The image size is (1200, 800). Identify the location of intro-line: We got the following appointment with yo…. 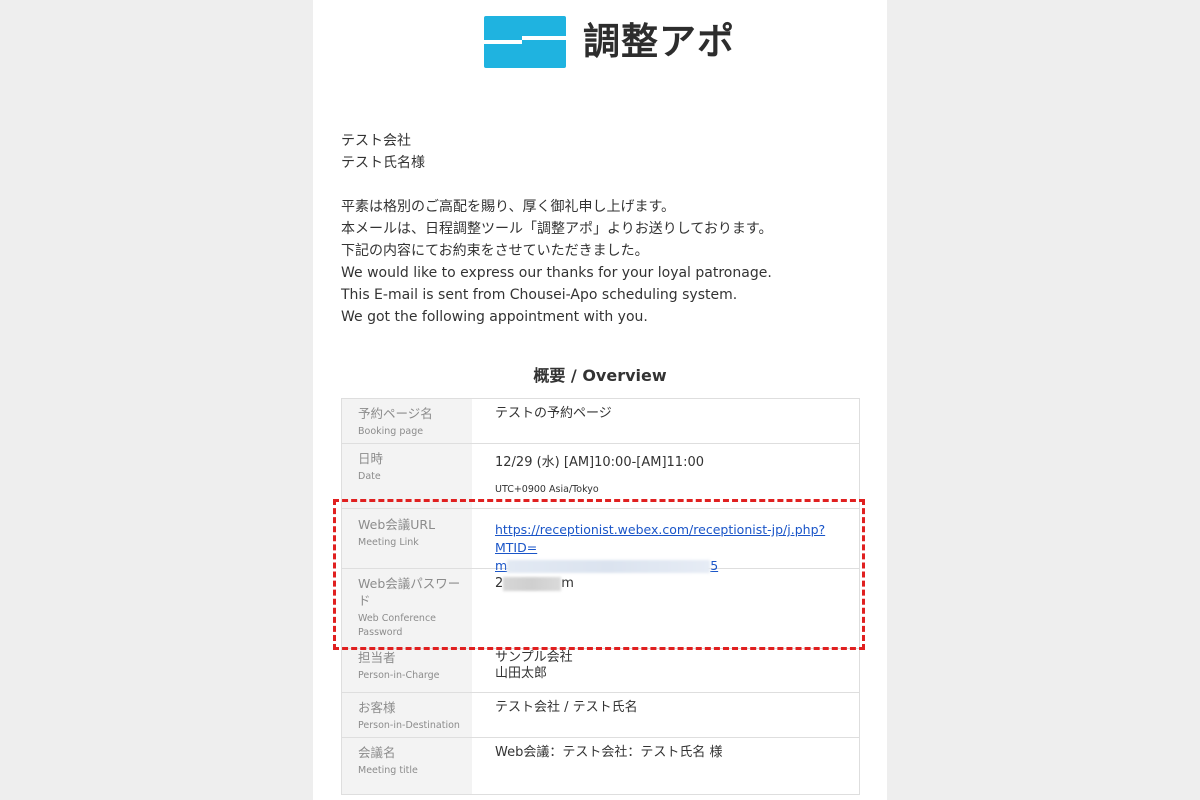
(494, 317).